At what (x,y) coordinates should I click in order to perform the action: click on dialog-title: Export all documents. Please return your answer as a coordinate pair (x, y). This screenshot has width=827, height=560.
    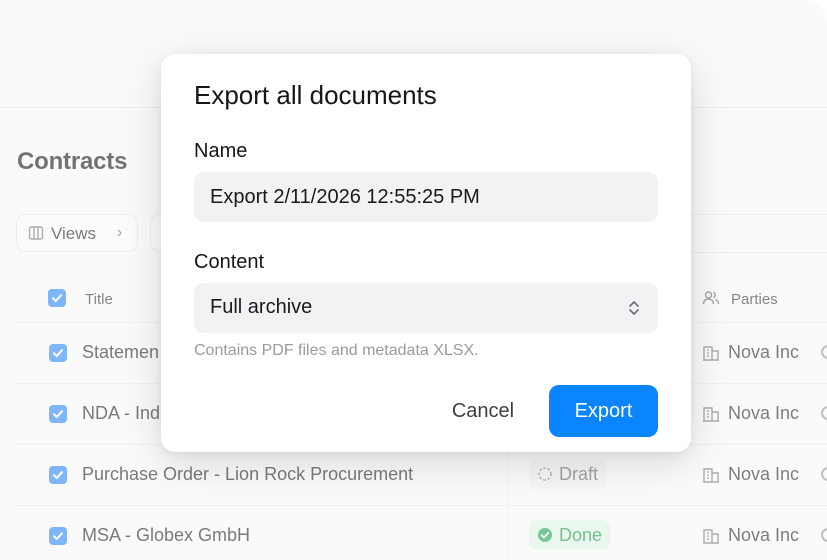
    Looking at the image, I should click on (315, 95).